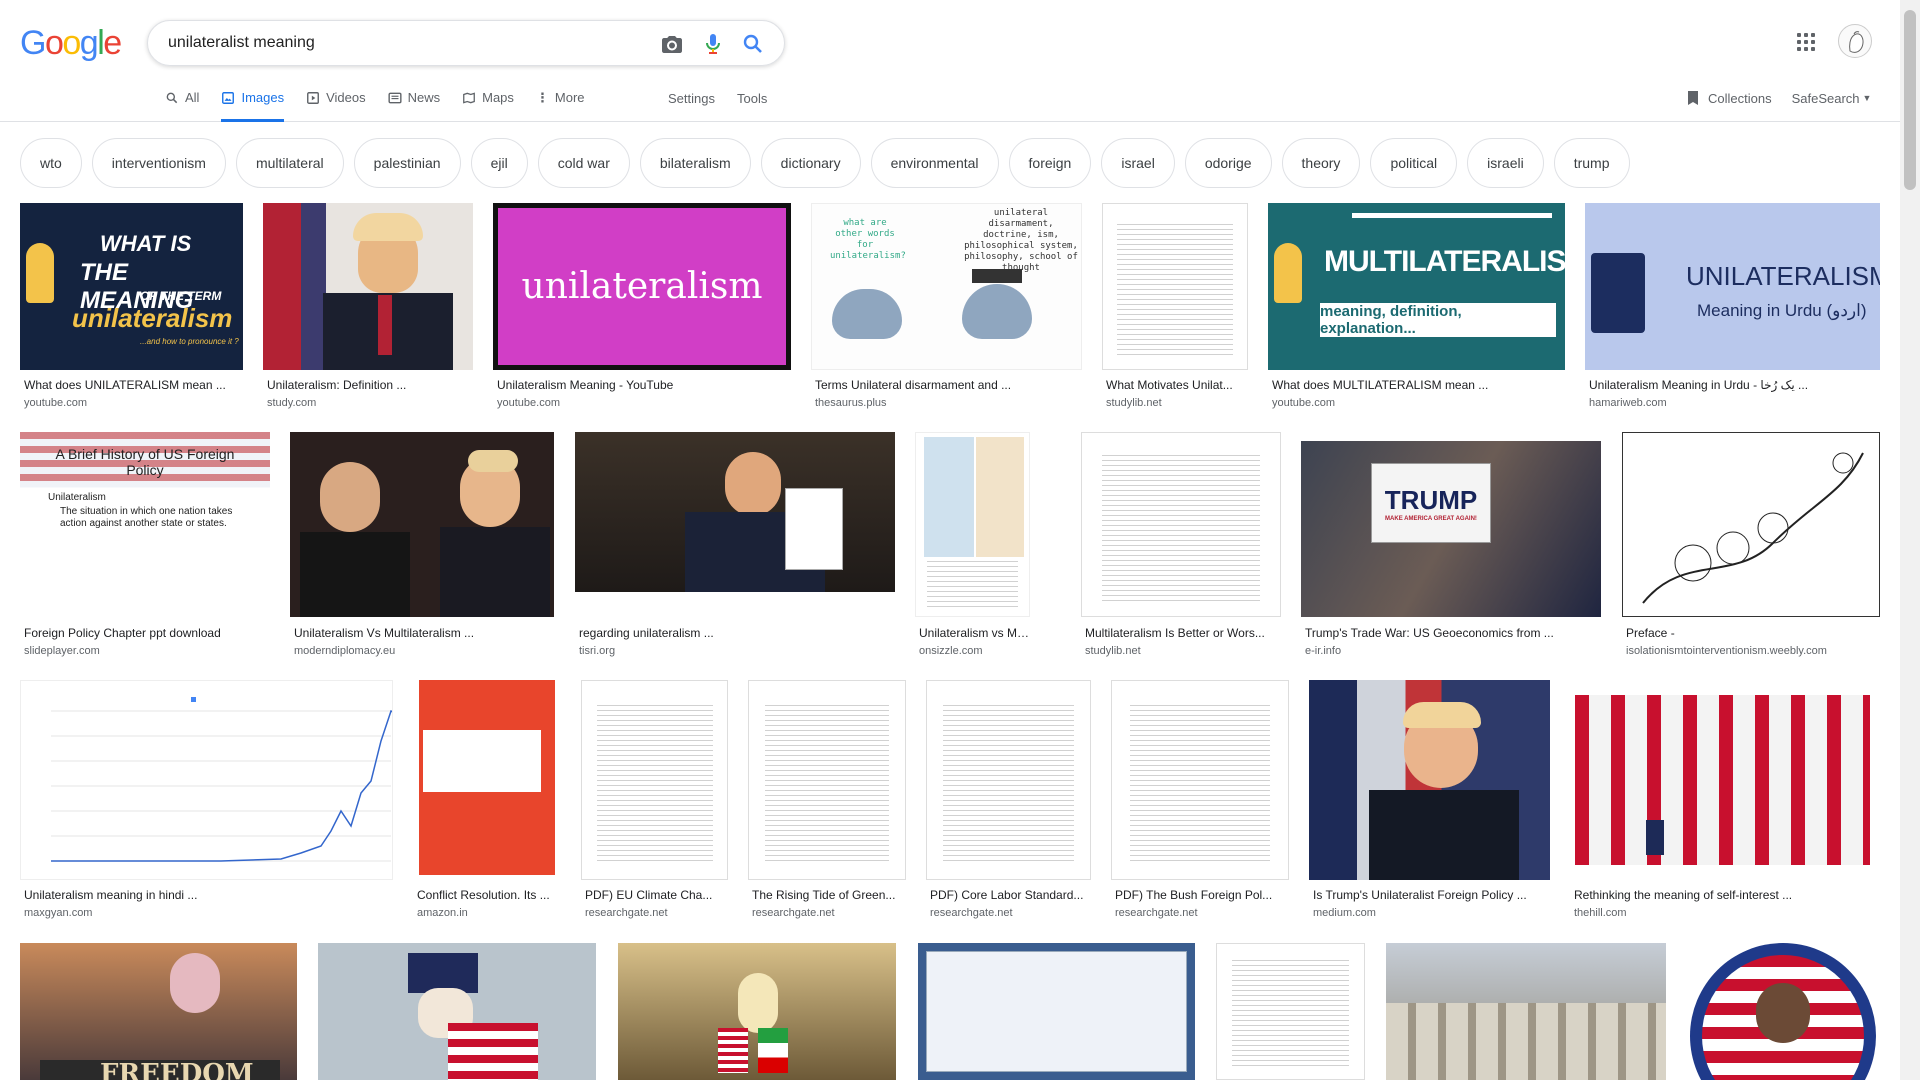  What do you see at coordinates (934, 163) in the screenshot?
I see `chip: environmental` at bounding box center [934, 163].